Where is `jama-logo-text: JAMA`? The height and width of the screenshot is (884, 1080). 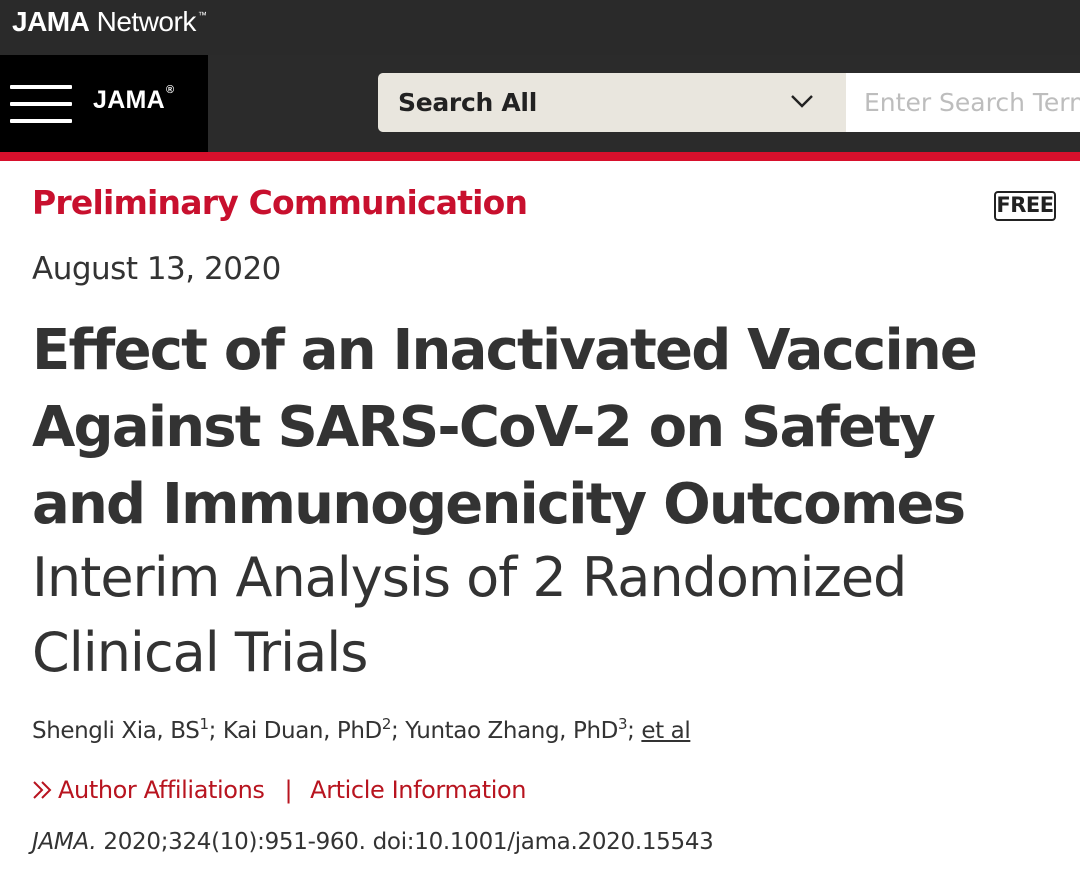
jama-logo-text: JAMA is located at coordinates (129, 100).